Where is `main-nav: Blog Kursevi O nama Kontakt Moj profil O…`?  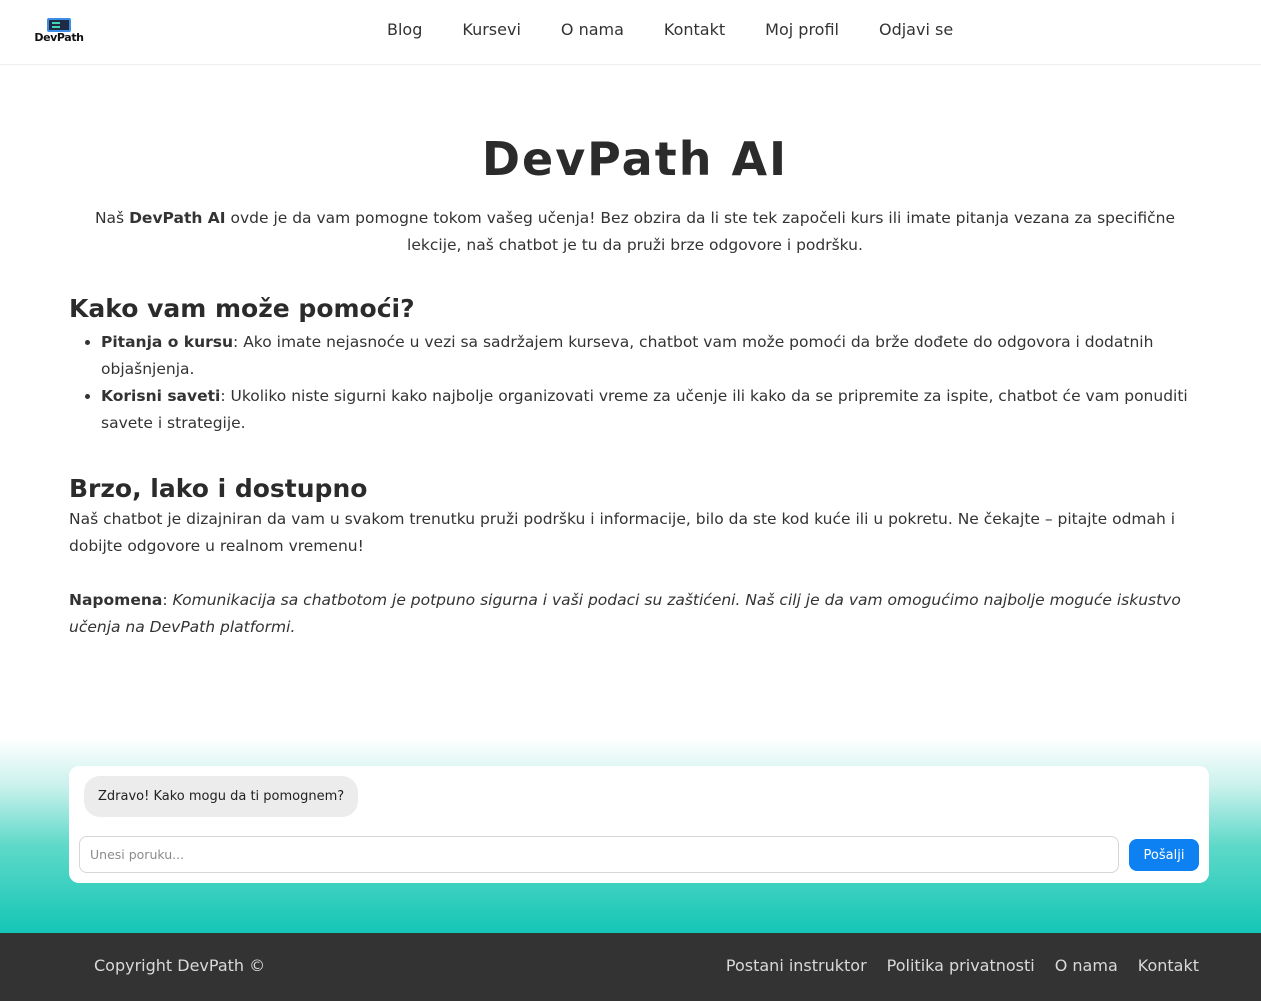
main-nav: Blog Kursevi O nama Kontakt Moj profil O… is located at coordinates (670, 29).